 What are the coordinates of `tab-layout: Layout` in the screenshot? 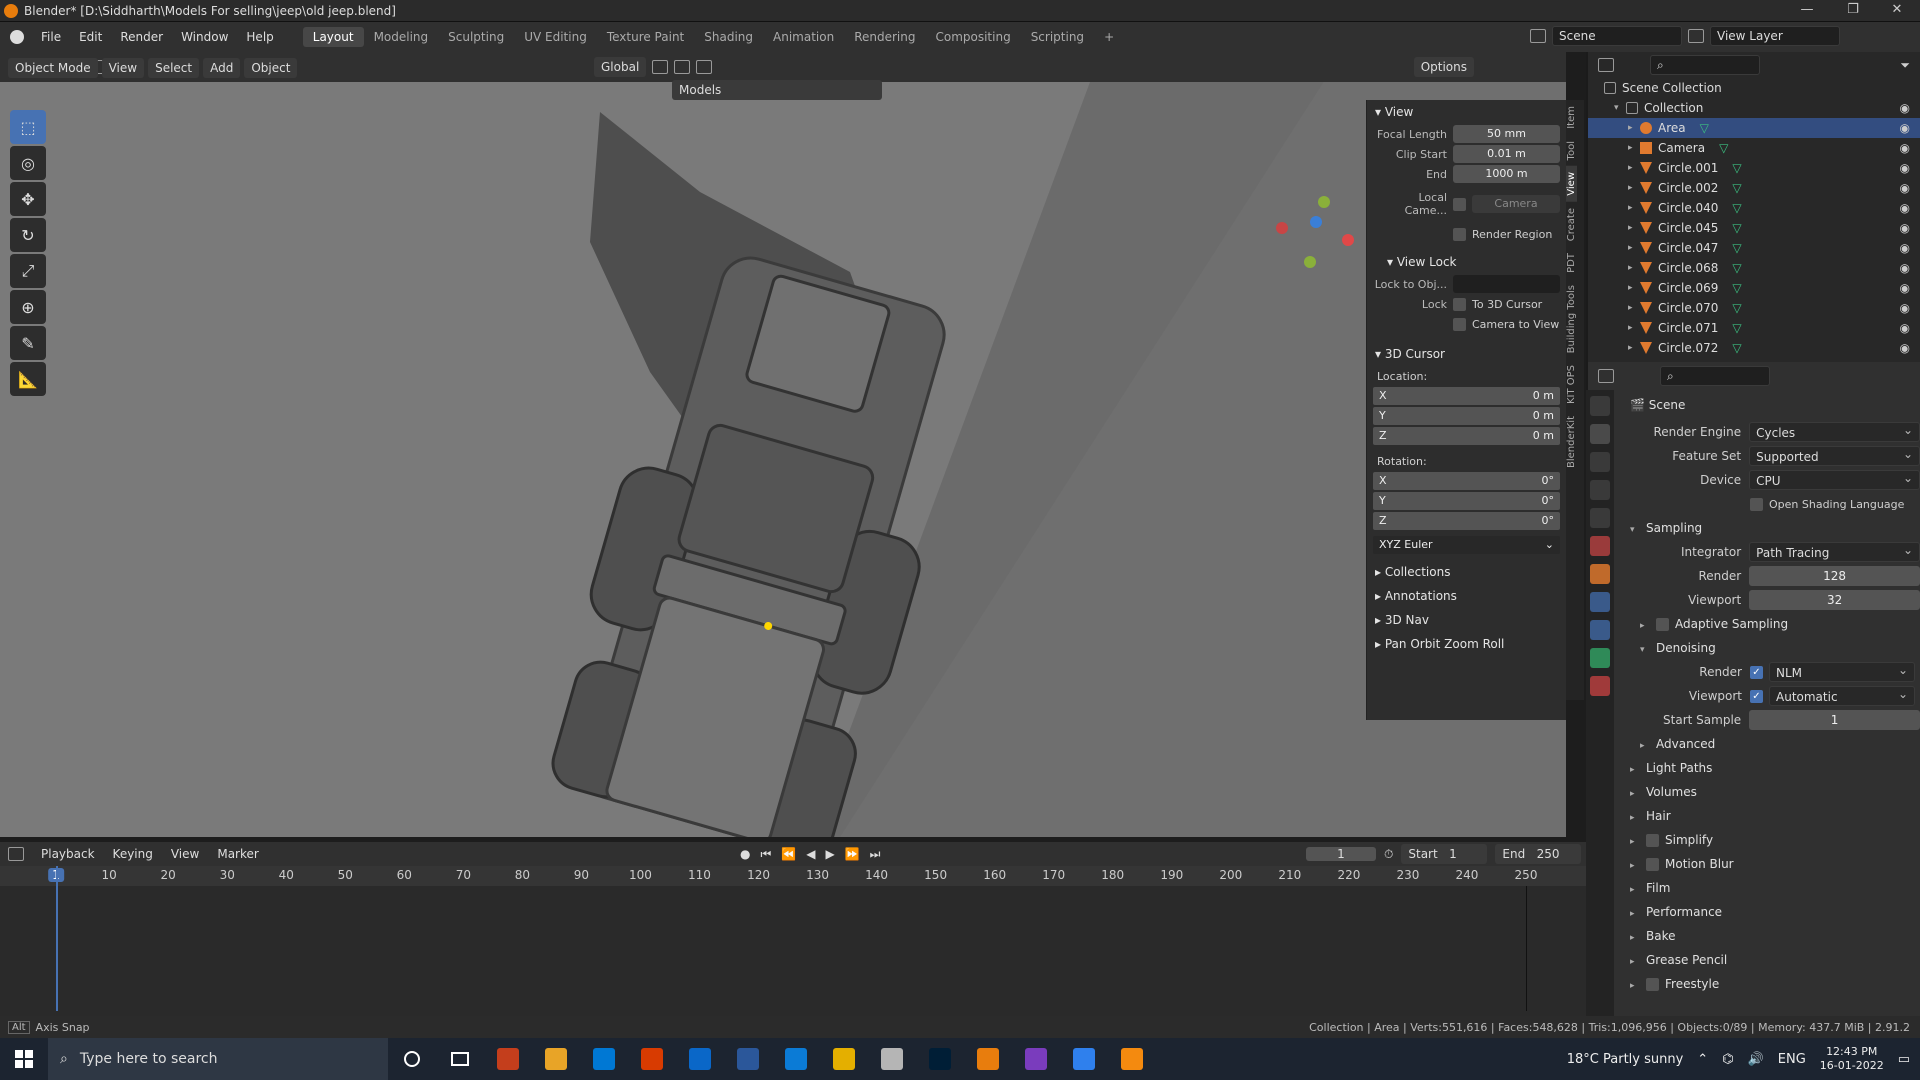 It's located at (333, 37).